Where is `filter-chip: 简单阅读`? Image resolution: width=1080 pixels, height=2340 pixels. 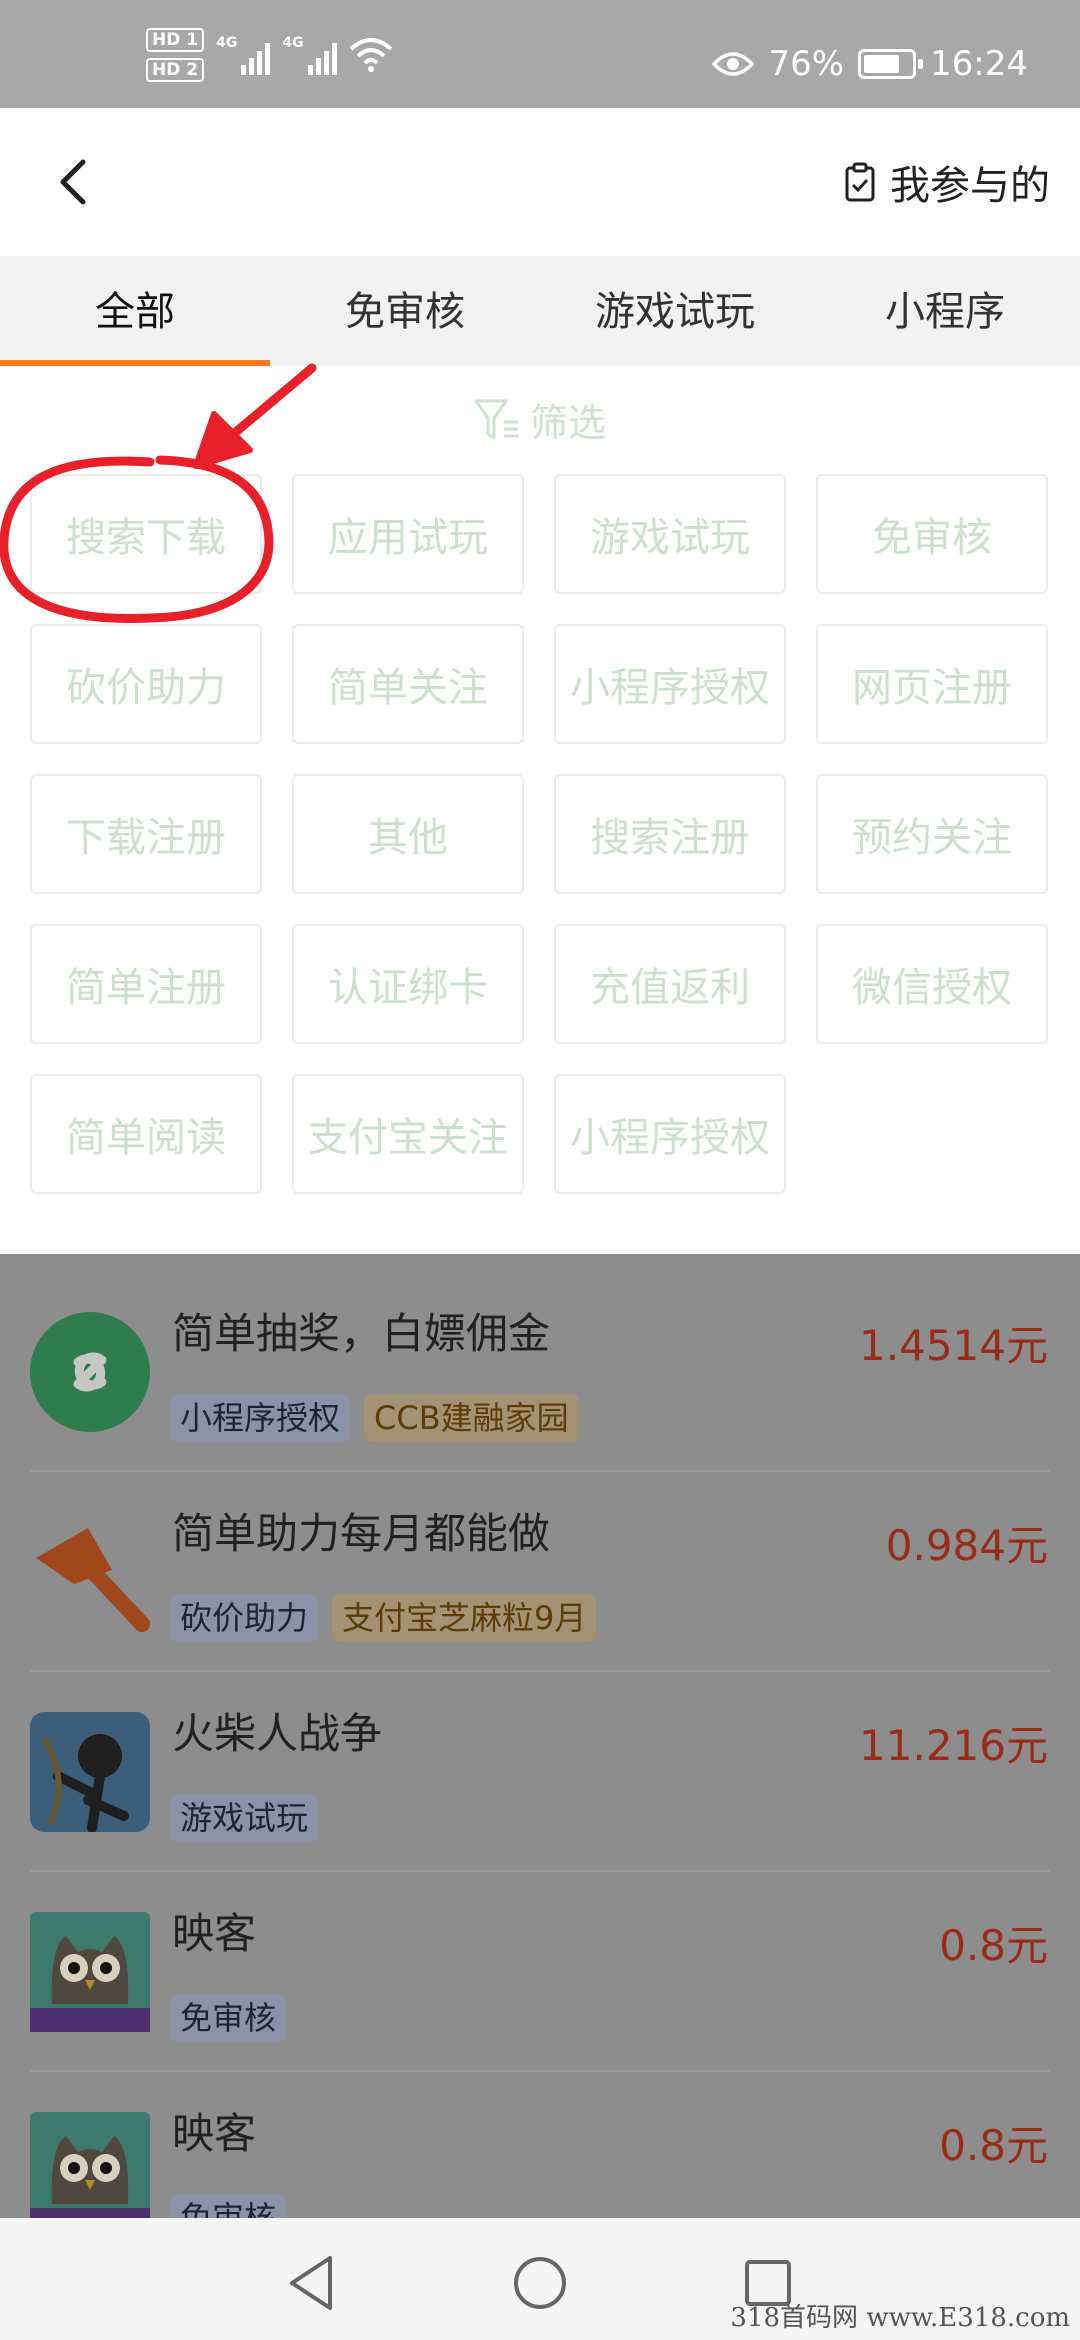 filter-chip: 简单阅读 is located at coordinates (146, 1134).